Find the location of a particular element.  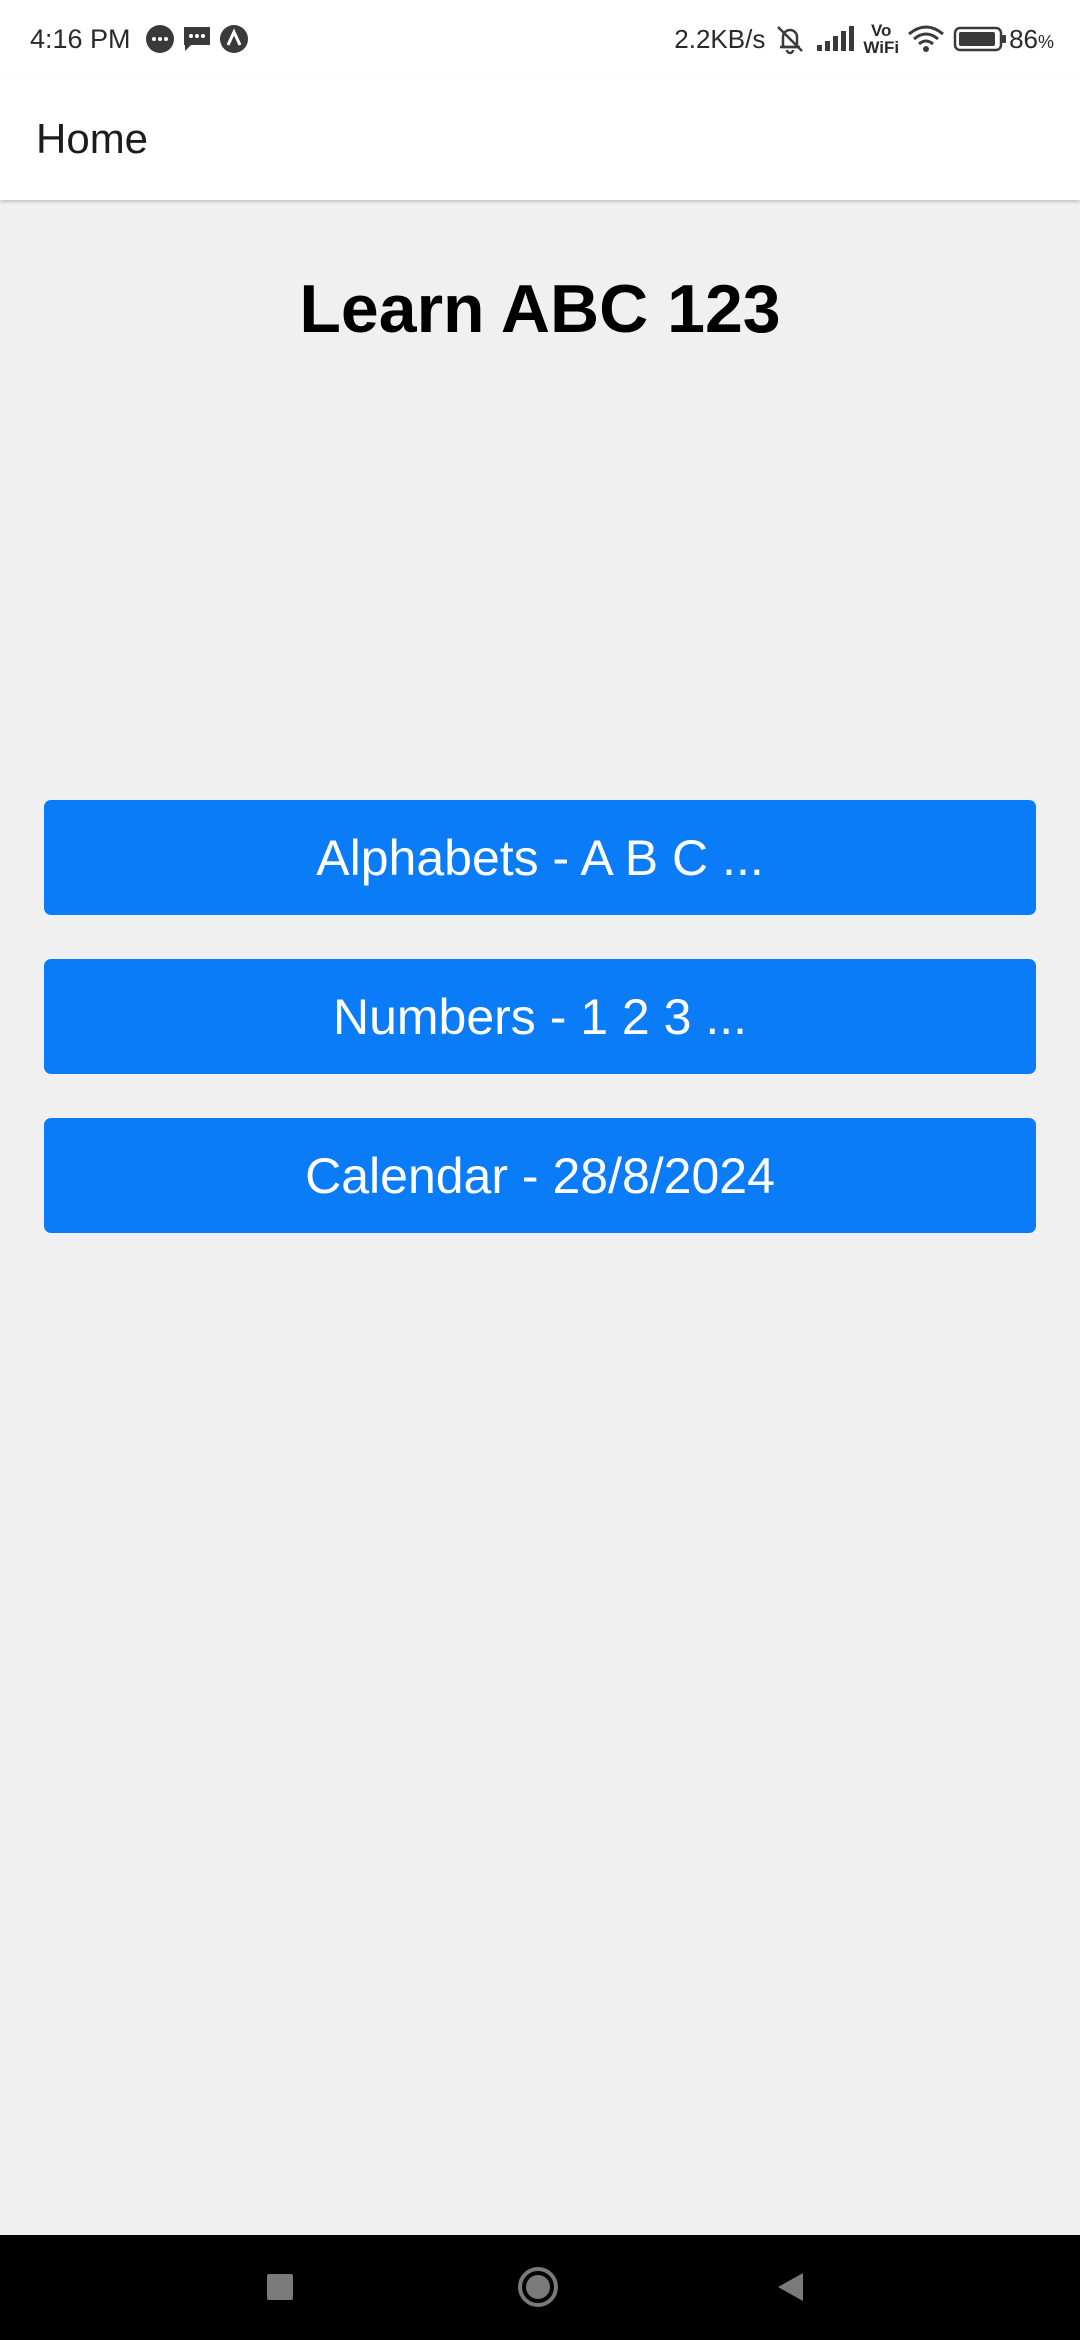

app-a-icon is located at coordinates (234, 39).